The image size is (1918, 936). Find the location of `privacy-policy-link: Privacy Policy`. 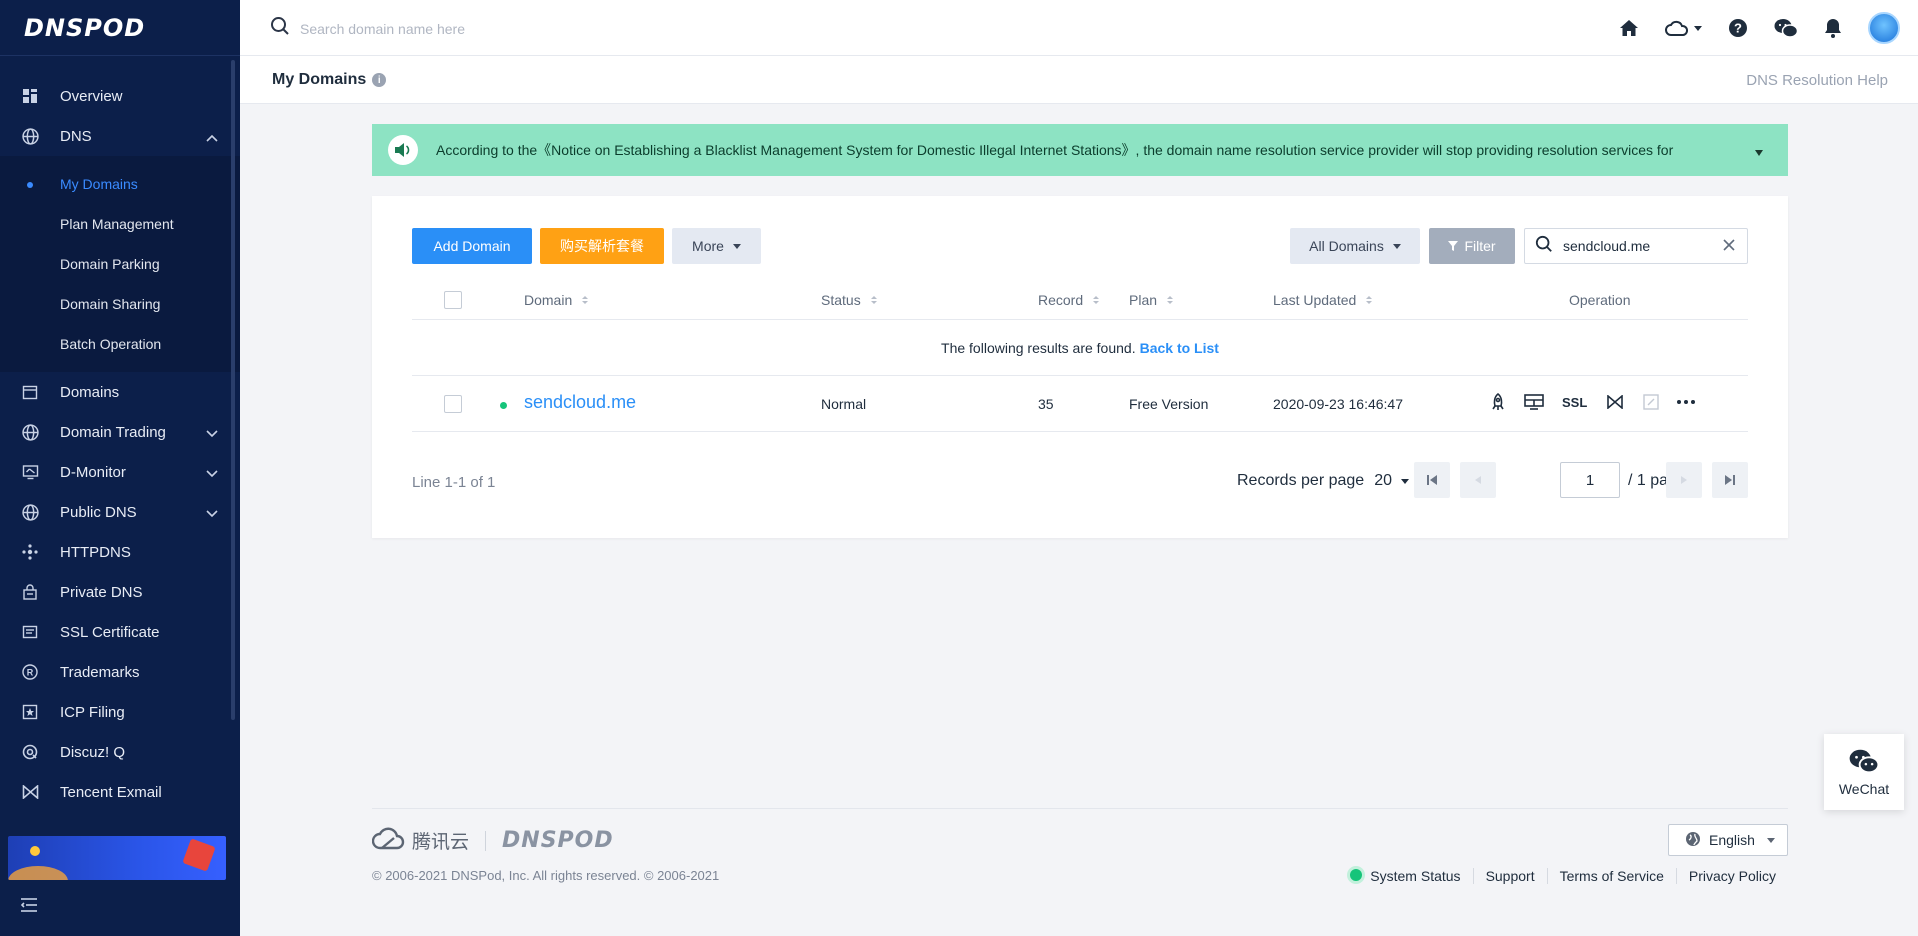

privacy-policy-link: Privacy Policy is located at coordinates (1731, 876).